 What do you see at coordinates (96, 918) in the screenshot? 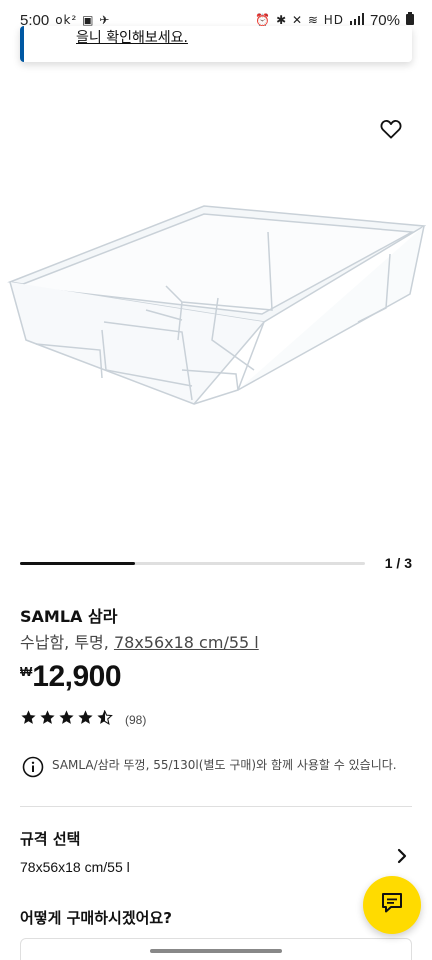
I see `purchase-options-title: 어떻게 구매하시겠어요?` at bounding box center [96, 918].